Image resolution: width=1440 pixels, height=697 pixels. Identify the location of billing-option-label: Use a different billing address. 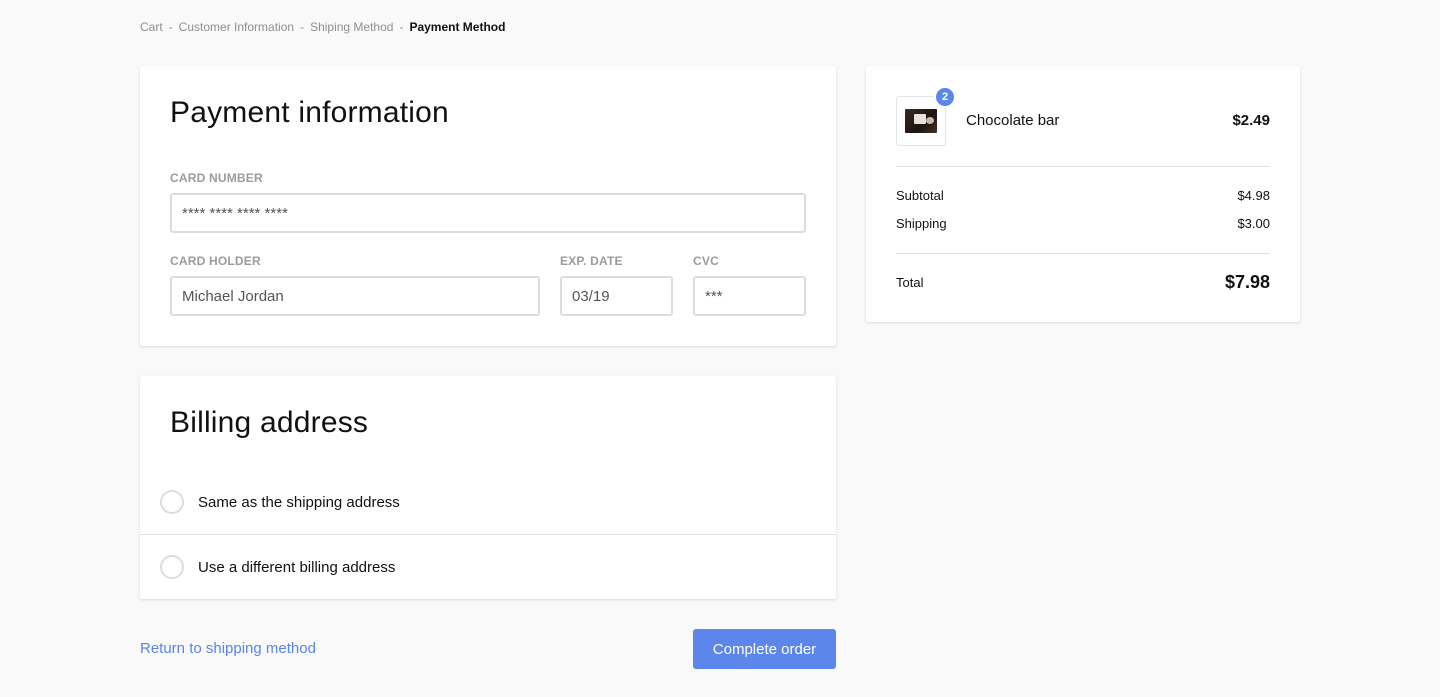
(297, 567).